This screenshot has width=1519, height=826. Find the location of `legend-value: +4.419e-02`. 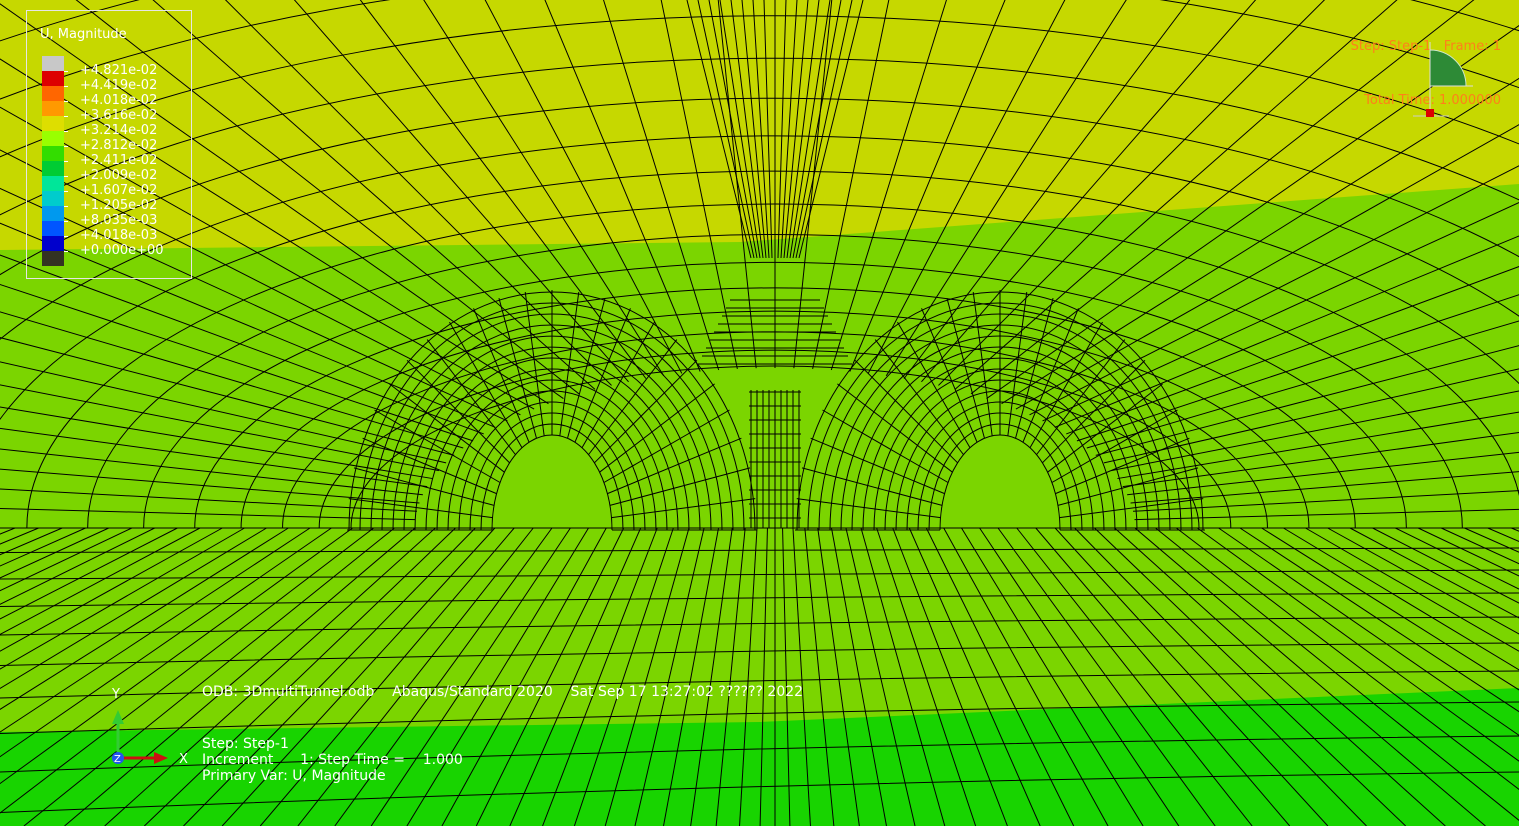

legend-value: +4.419e-02 is located at coordinates (119, 85).